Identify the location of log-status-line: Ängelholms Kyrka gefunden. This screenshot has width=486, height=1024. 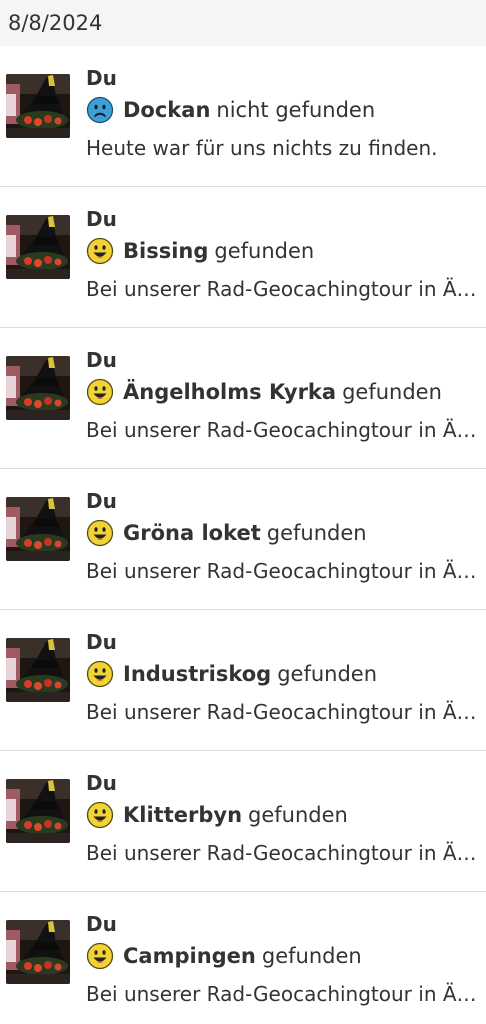
(264, 392).